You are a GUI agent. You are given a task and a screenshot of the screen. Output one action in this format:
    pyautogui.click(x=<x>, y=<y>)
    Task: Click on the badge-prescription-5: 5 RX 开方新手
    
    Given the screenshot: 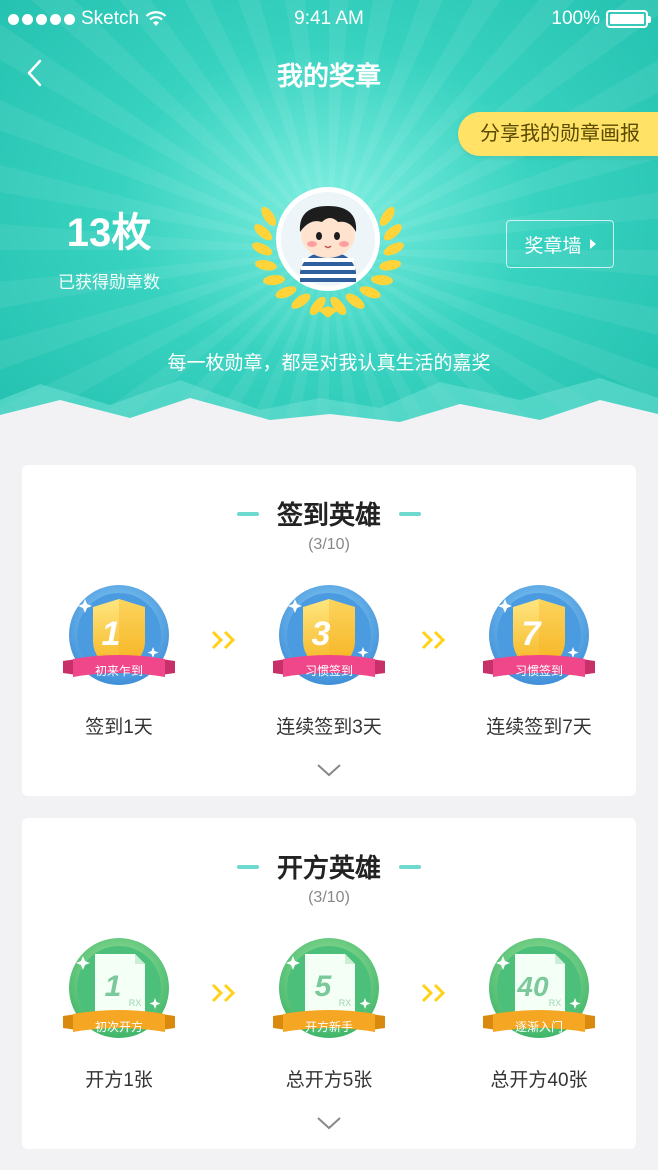 What is the action you would take?
    pyautogui.click(x=329, y=993)
    